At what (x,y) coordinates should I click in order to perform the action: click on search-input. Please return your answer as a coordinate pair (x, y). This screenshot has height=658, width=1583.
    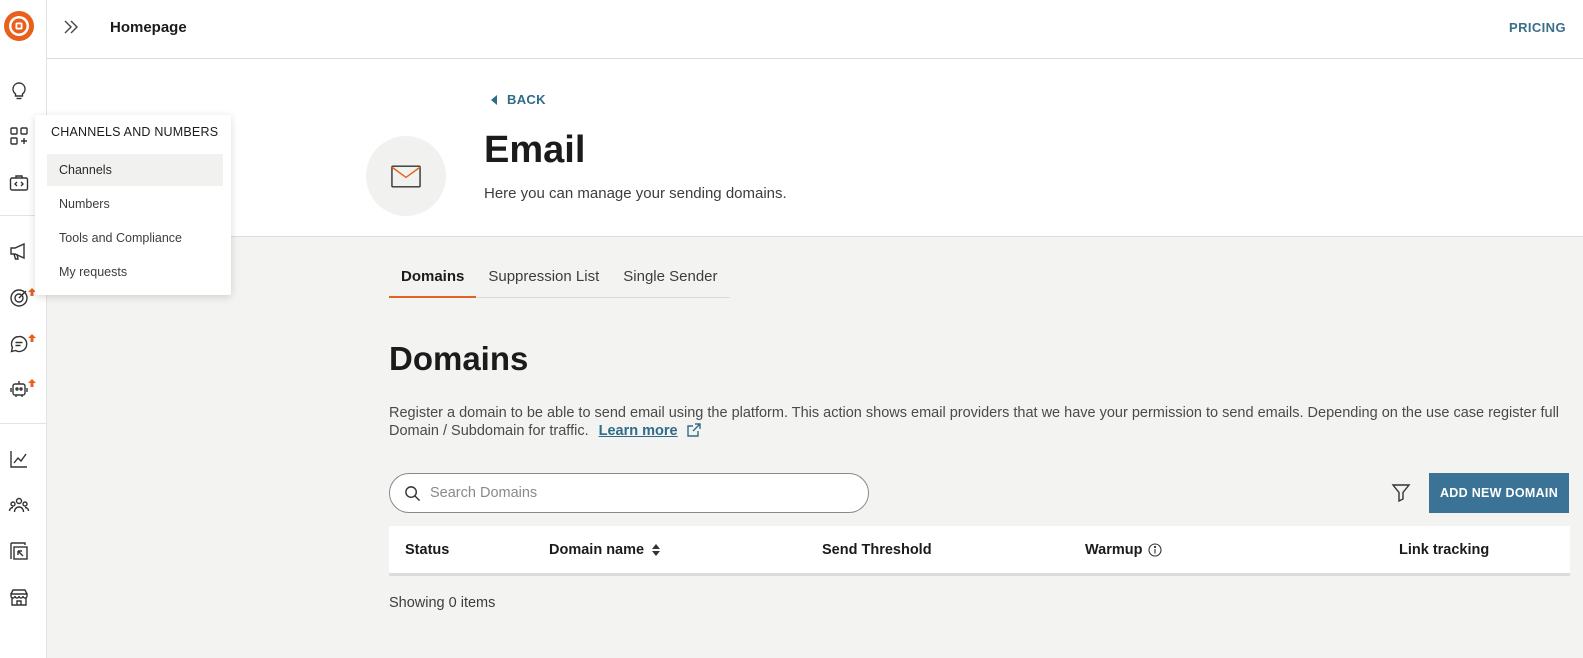
    Looking at the image, I should click on (630, 493).